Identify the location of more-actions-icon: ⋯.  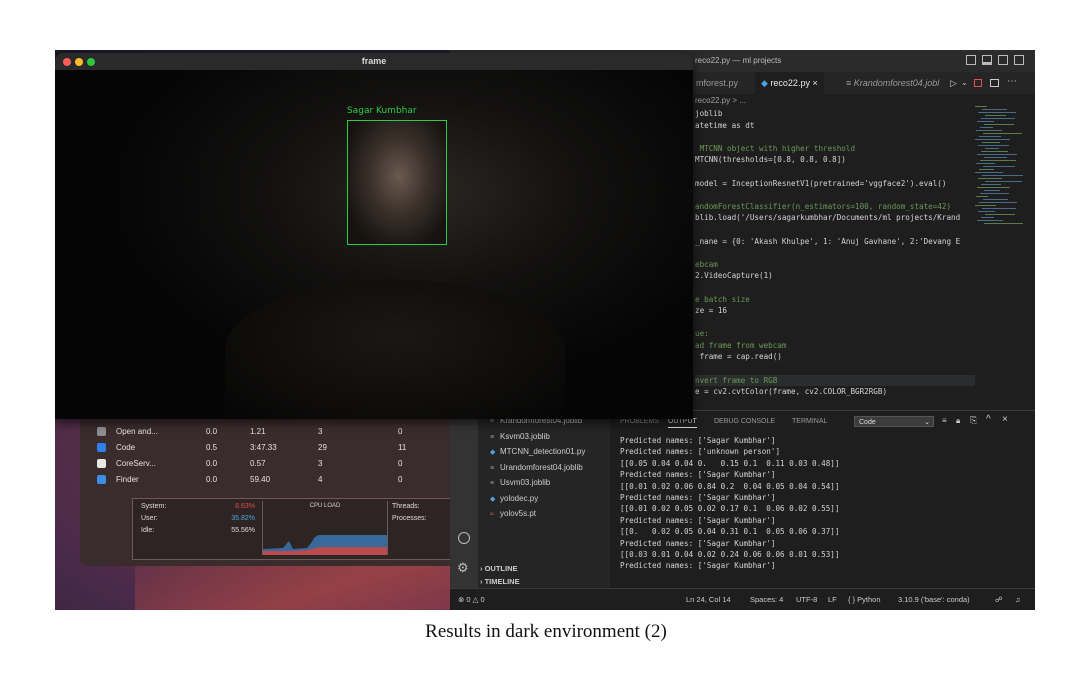
(1012, 81).